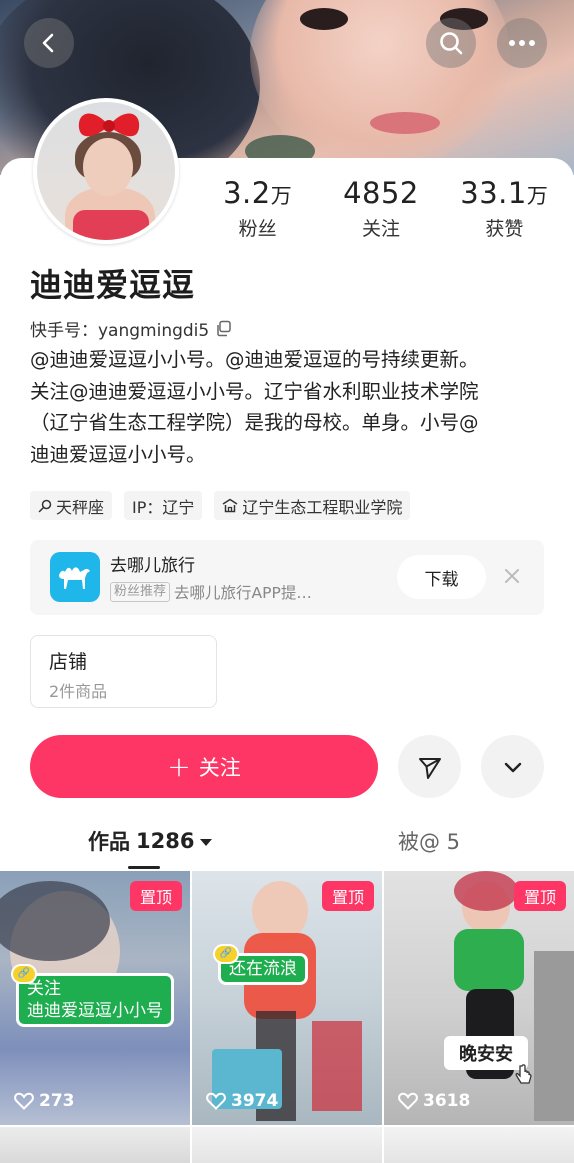  What do you see at coordinates (381, 193) in the screenshot?
I see `stat-following-value: 4852` at bounding box center [381, 193].